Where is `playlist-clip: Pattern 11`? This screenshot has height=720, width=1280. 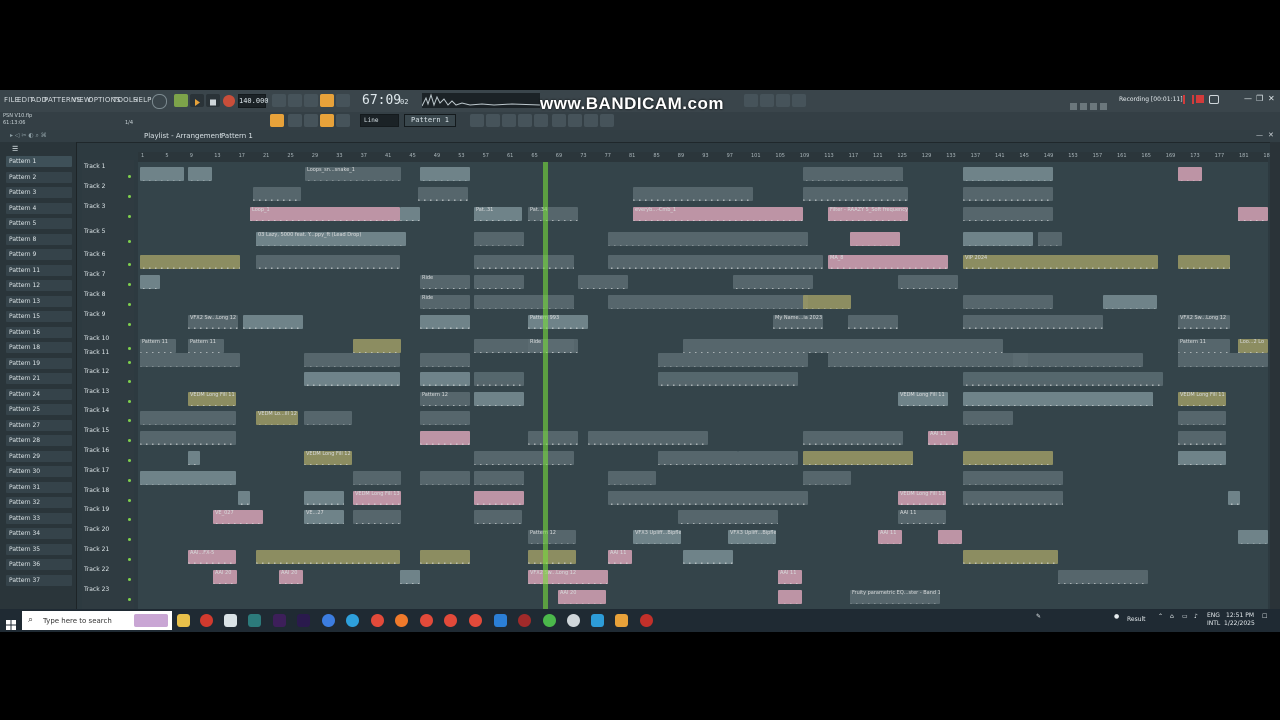
playlist-clip: Pattern 11 is located at coordinates (206, 346).